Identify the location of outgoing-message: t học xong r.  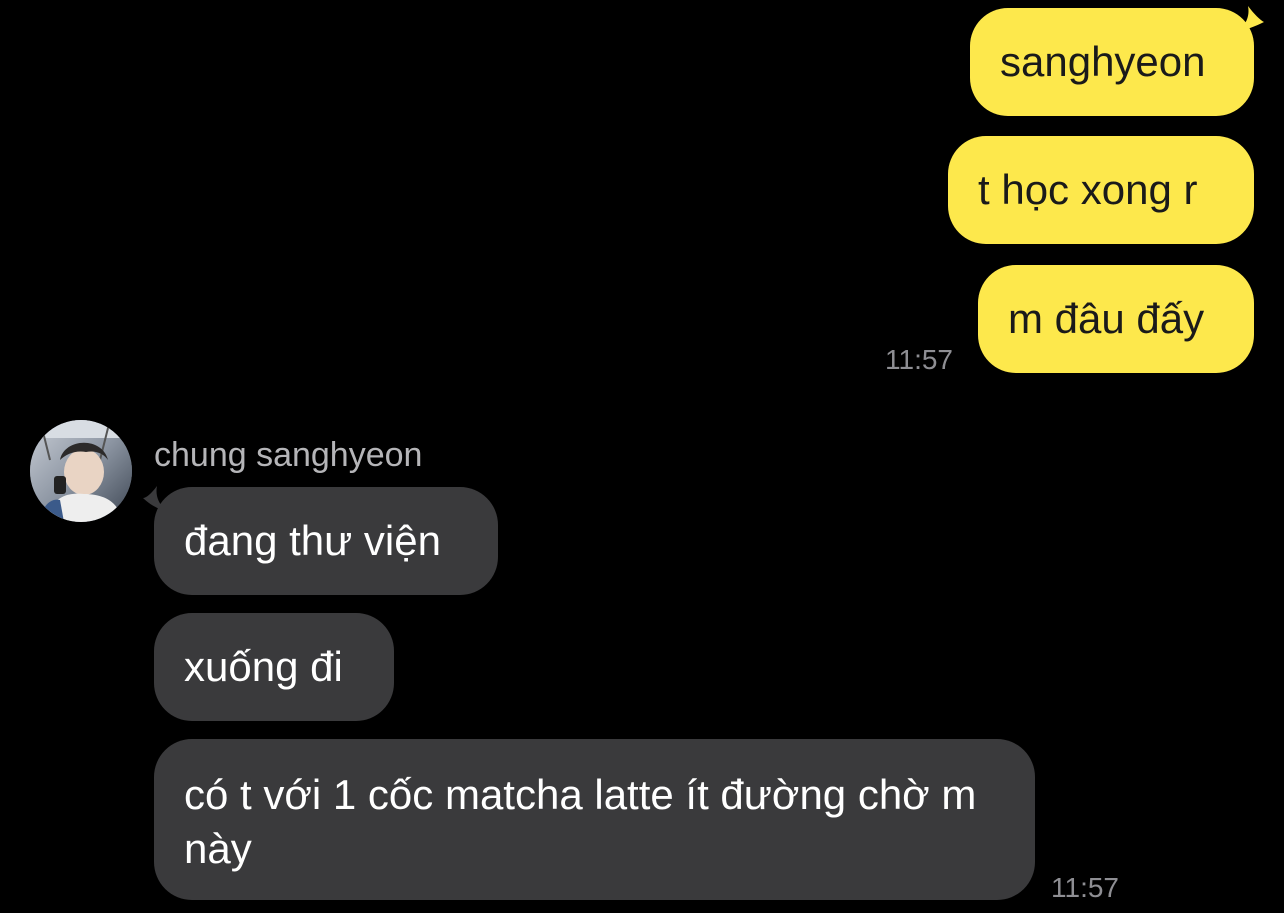
(1101, 190).